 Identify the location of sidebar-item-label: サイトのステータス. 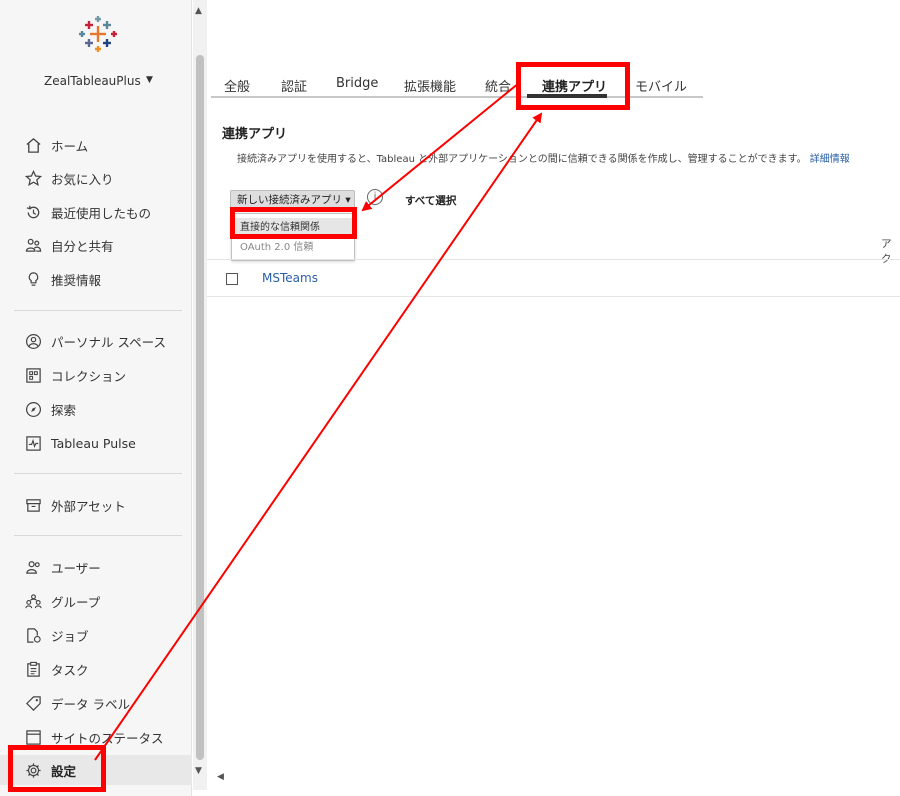
(107, 738).